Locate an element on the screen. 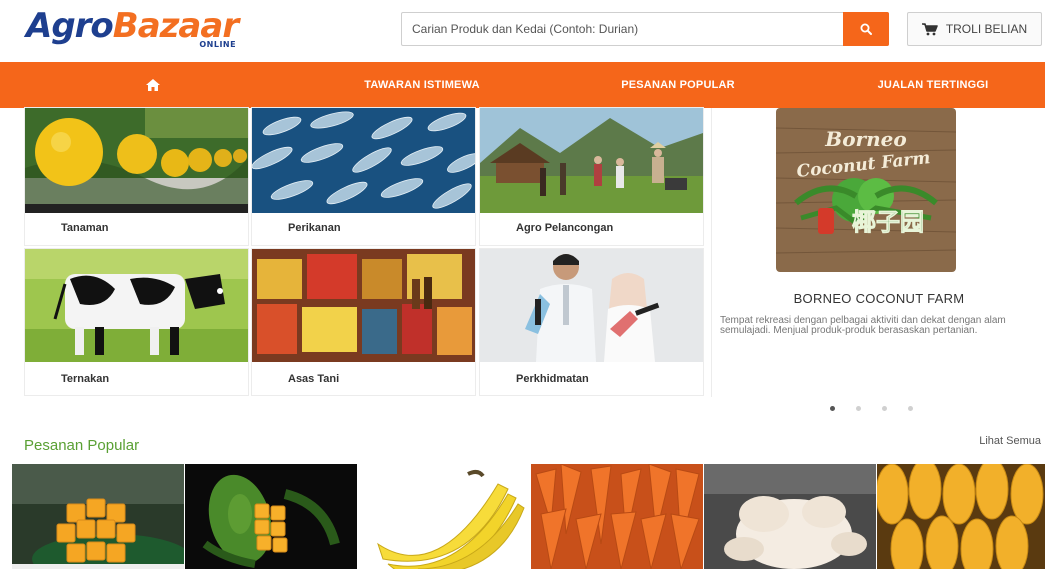  cart-label: TROLI BELIAN is located at coordinates (986, 29).